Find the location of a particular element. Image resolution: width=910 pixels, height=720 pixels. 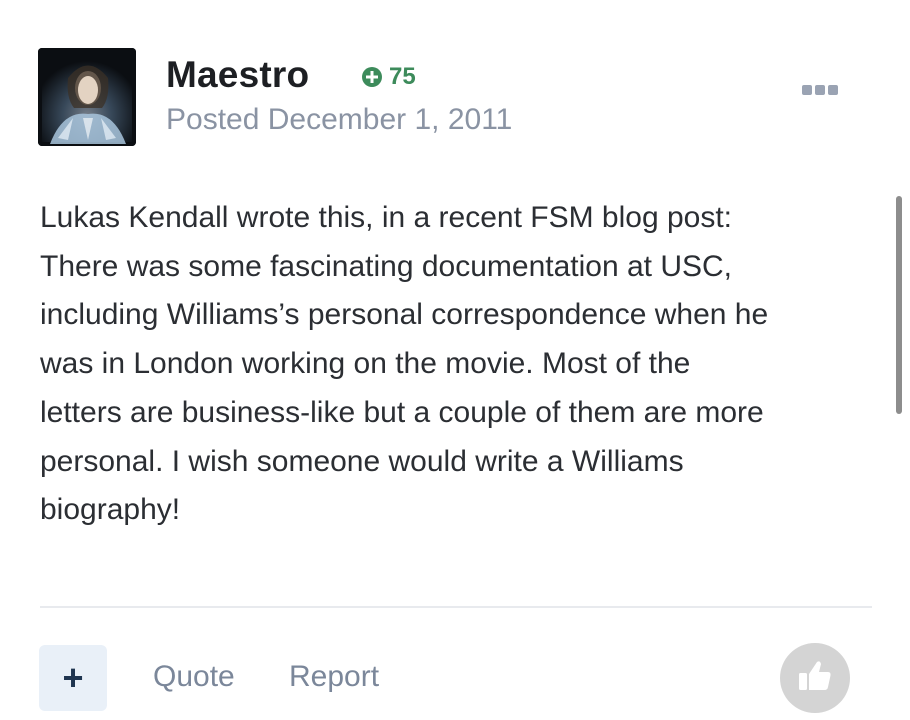

divider is located at coordinates (456, 607).